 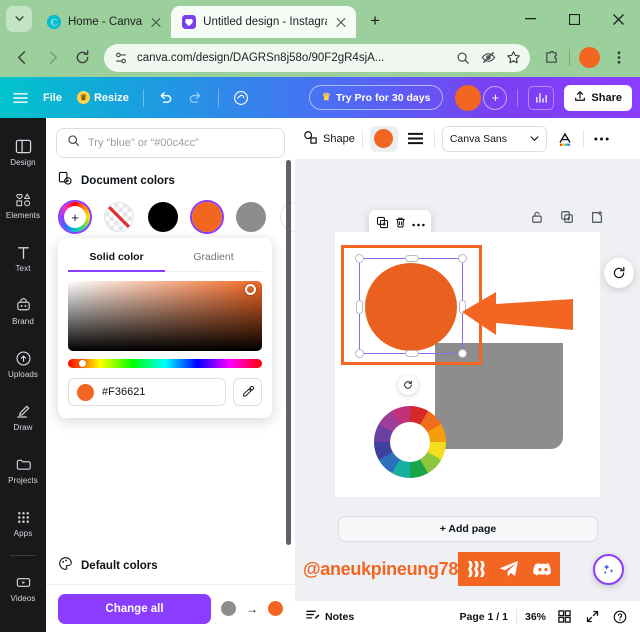 What do you see at coordinates (597, 218) in the screenshot?
I see `add-page-icon` at bounding box center [597, 218].